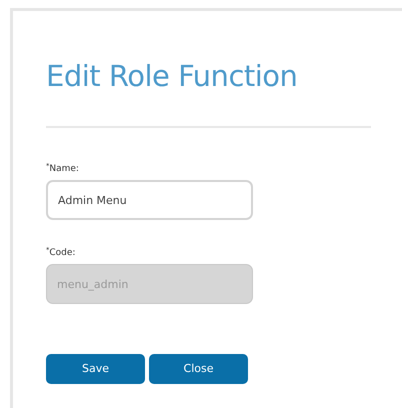 The image size is (402, 408). What do you see at coordinates (95, 369) in the screenshot?
I see `save-button: Save` at bounding box center [95, 369].